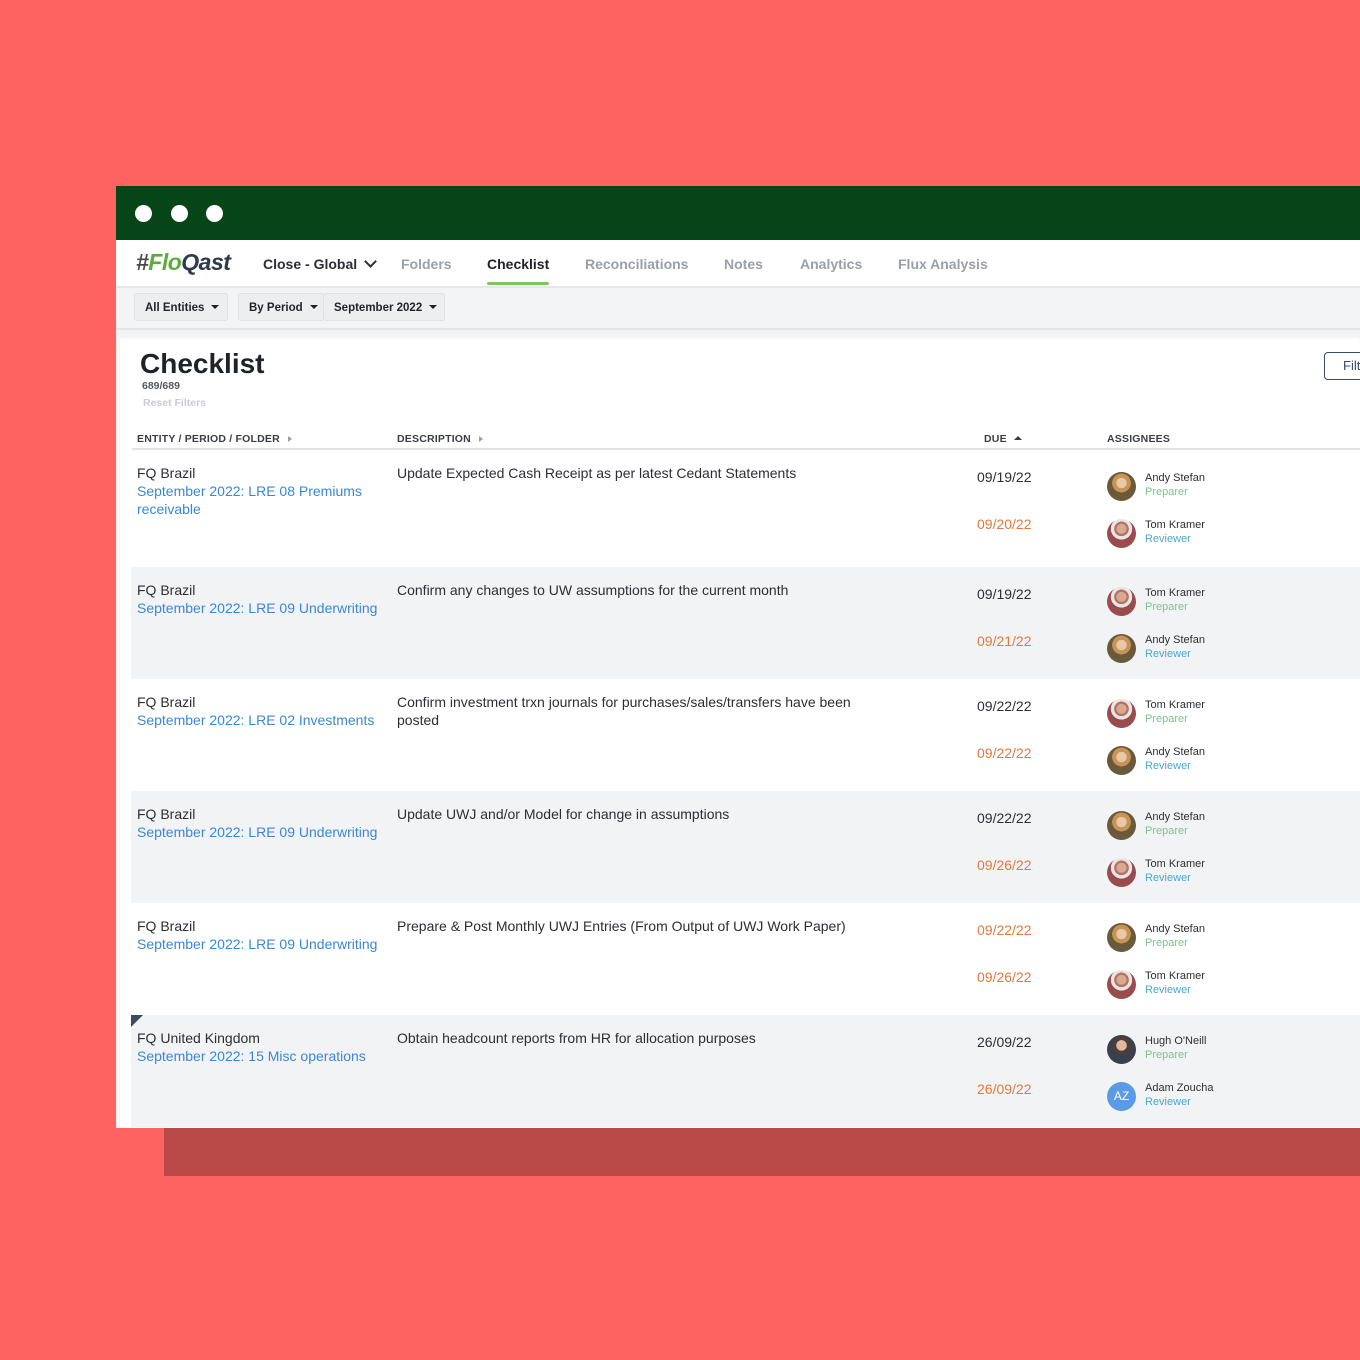 The width and height of the screenshot is (1360, 1360). Describe the element at coordinates (370, 261) in the screenshot. I see `chevron-down-icon` at that location.